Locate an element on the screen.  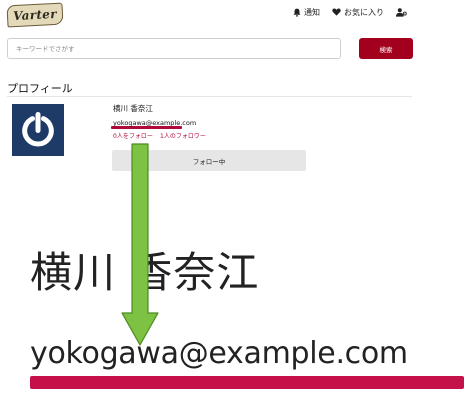
app-logo: Varter is located at coordinates (35, 15).